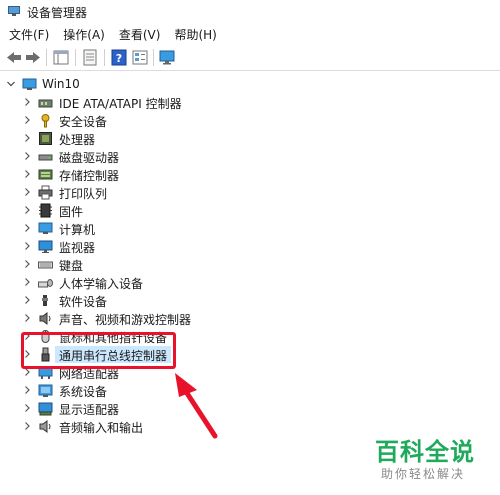 This screenshot has width=500, height=495. What do you see at coordinates (250, 58) in the screenshot?
I see `toolbar: ?` at bounding box center [250, 58].